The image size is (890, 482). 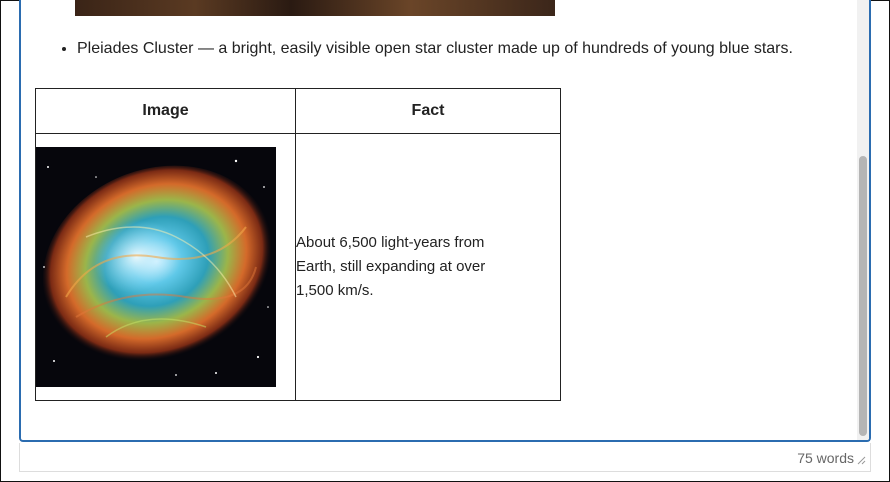 What do you see at coordinates (315, 8) in the screenshot?
I see `previous-image-partial` at bounding box center [315, 8].